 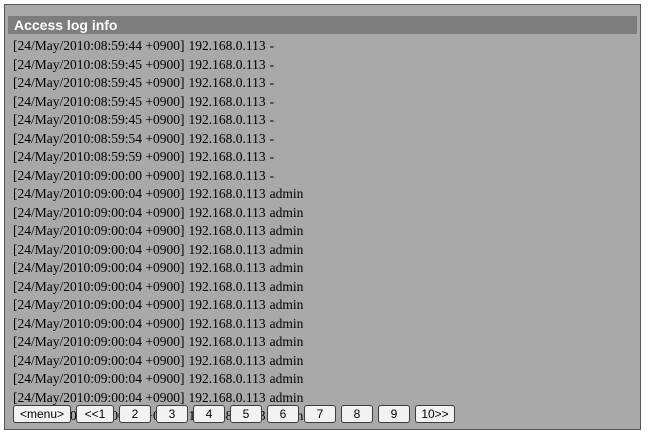 I want to click on page-title: Access log info, so click(x=322, y=25).